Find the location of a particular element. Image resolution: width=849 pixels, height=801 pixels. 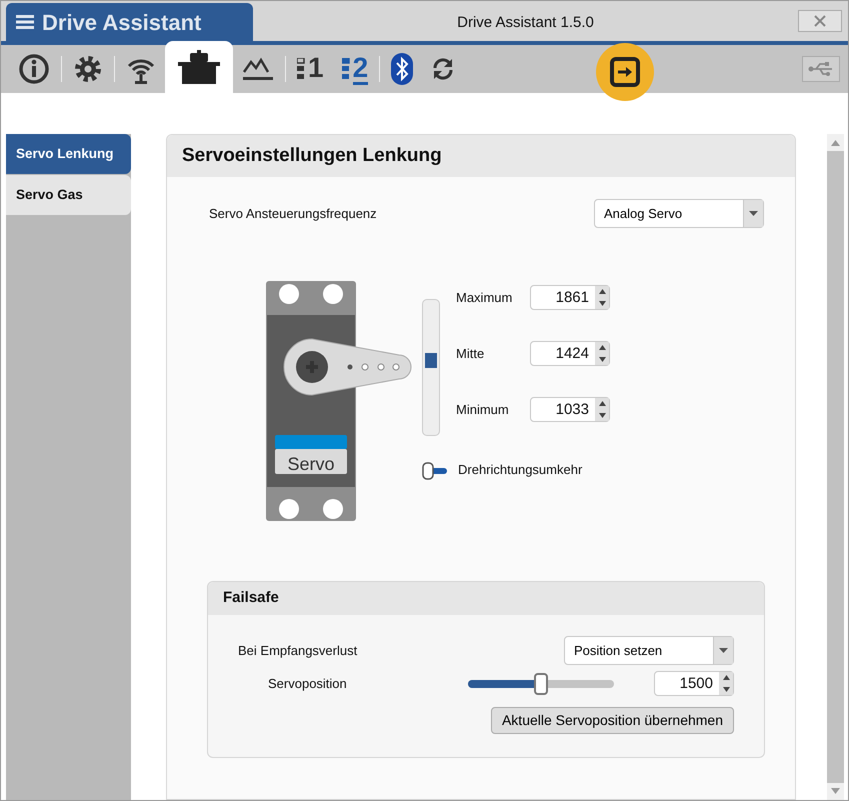

section-title: Failsafe is located at coordinates (251, 598).